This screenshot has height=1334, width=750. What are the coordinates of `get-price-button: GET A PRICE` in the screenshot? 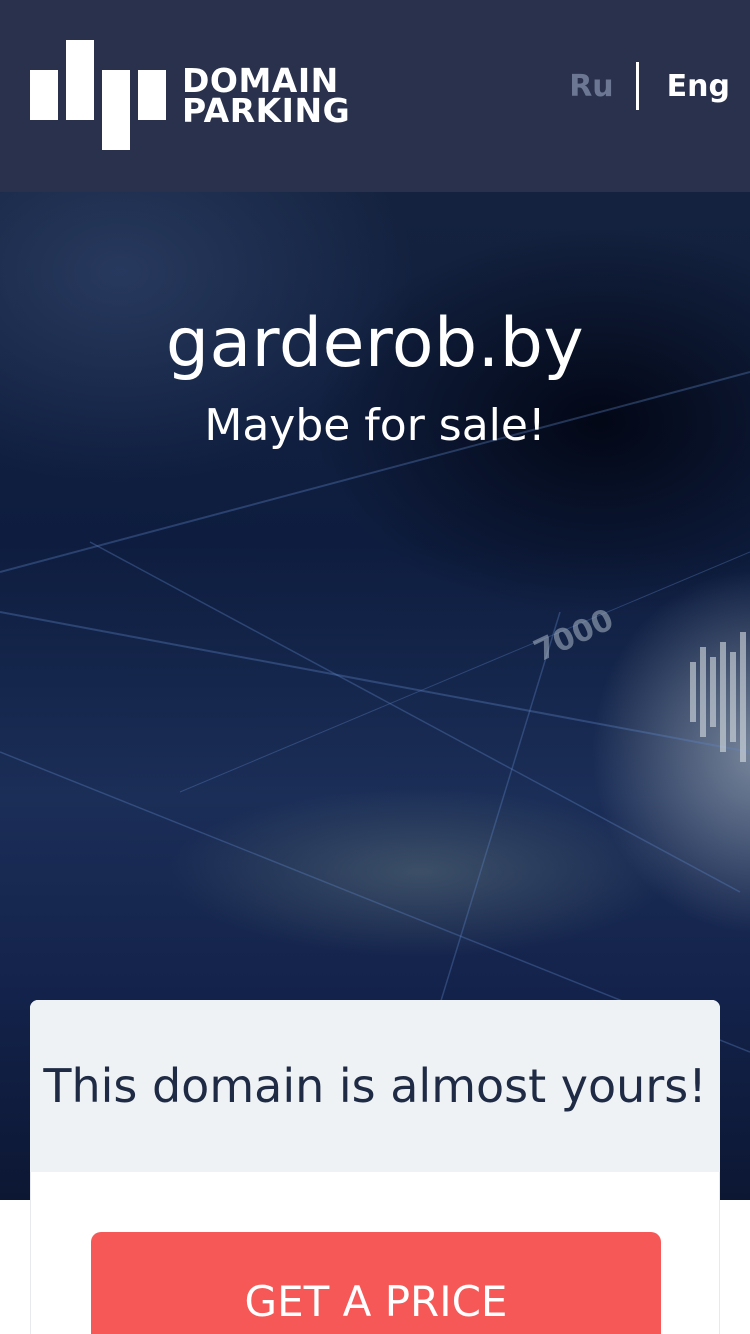 It's located at (376, 1283).